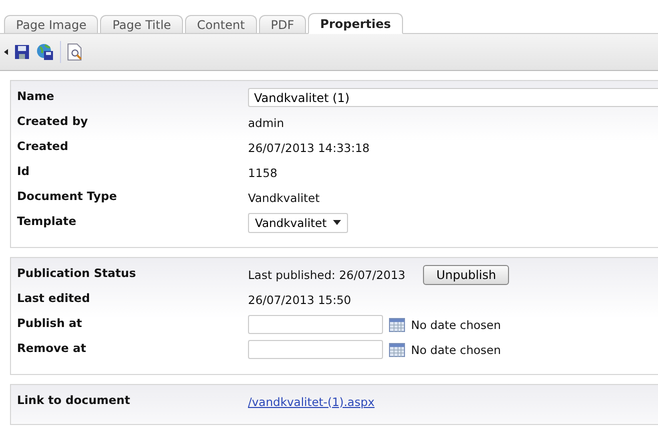 This screenshot has height=429, width=658. I want to click on field-label: Created, so click(43, 145).